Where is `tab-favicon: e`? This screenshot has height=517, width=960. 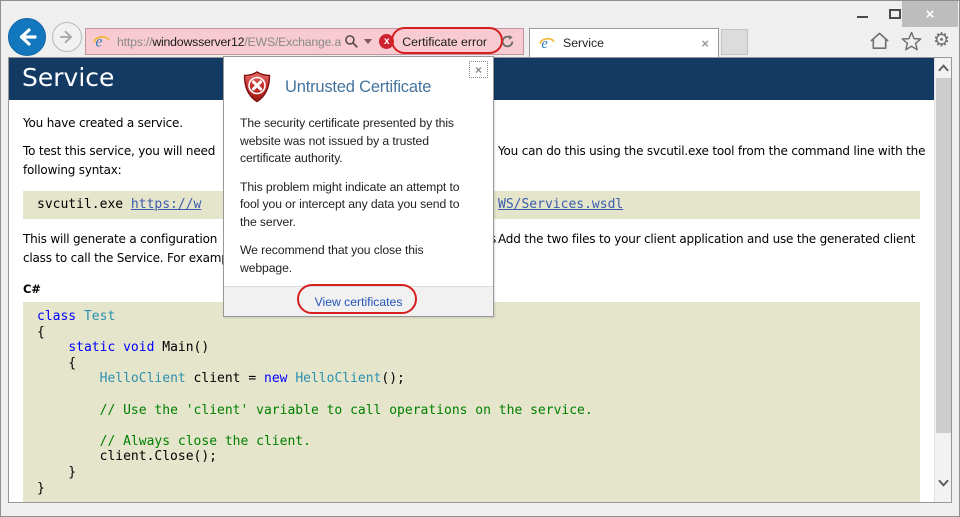 tab-favicon: e is located at coordinates (547, 43).